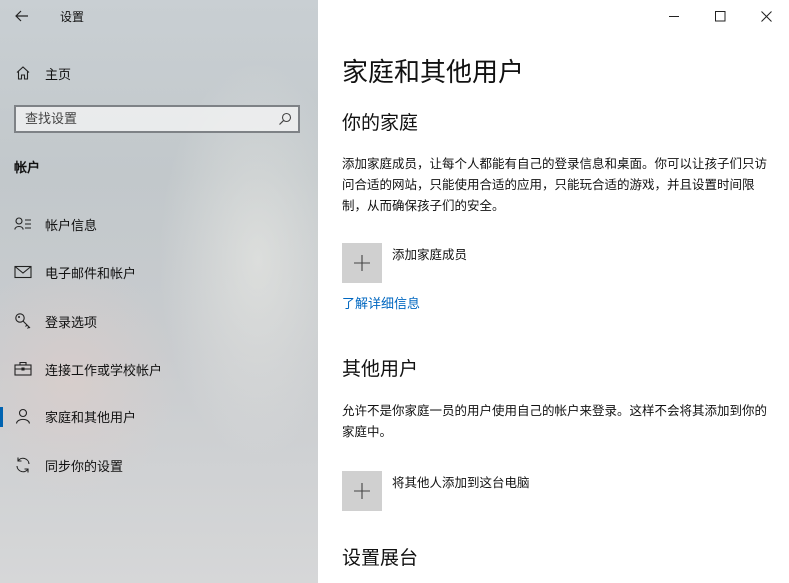 The height and width of the screenshot is (583, 789). I want to click on learn-more-link: 了解详细信息, so click(381, 302).